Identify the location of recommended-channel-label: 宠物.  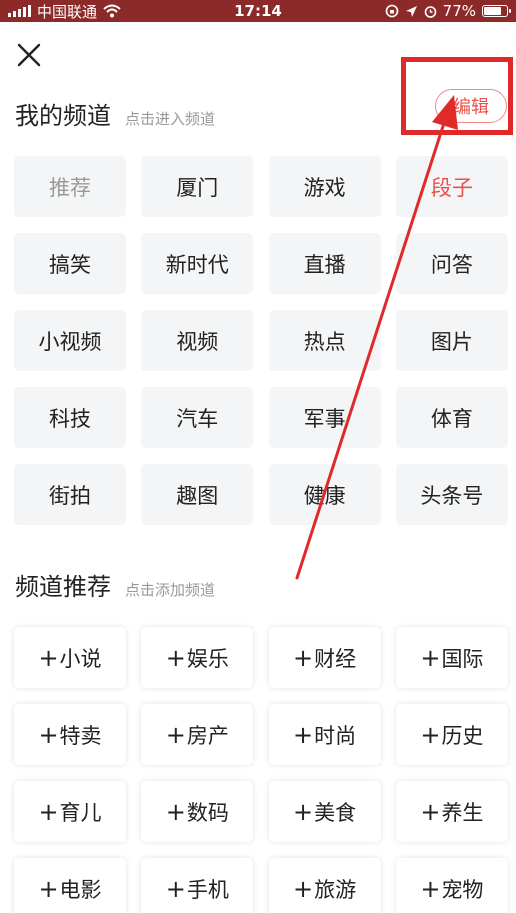
(462, 889).